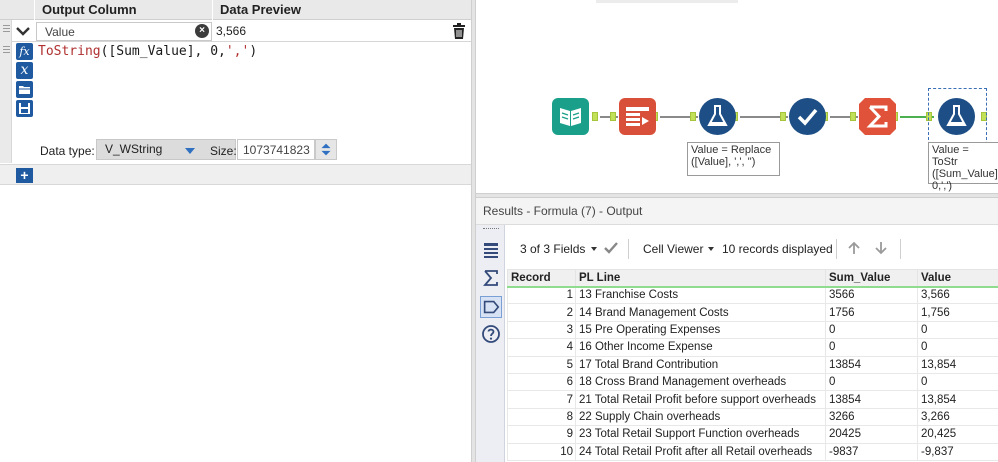 The width and height of the screenshot is (998, 462). Describe the element at coordinates (637, 116) in the screenshot. I see `select-tool-icon` at that location.